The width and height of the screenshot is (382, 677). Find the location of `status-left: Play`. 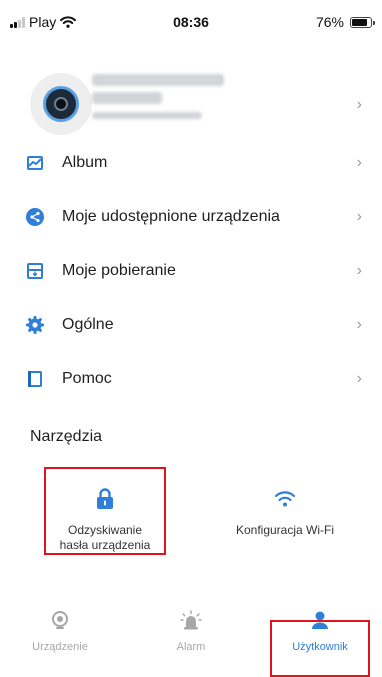

status-left: Play is located at coordinates (43, 22).